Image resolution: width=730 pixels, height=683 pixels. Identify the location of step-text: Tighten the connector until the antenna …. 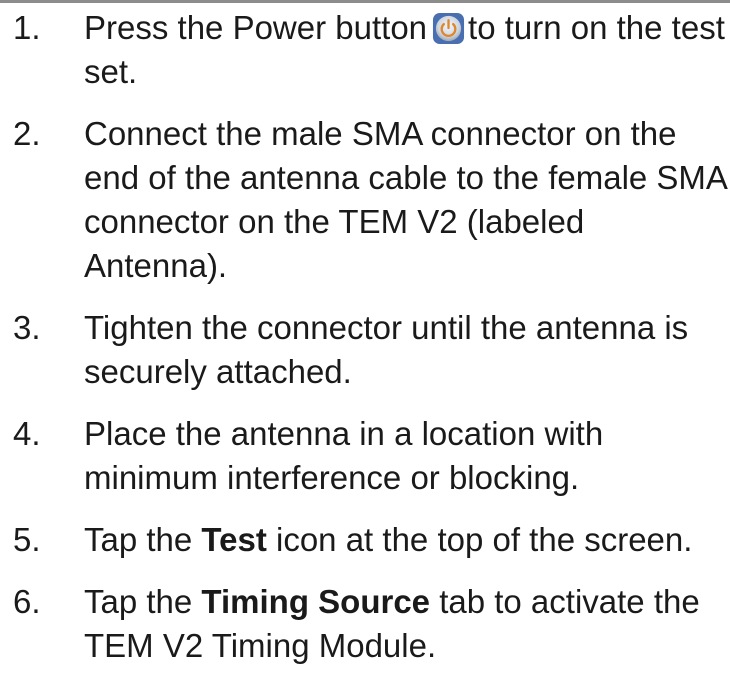
(386, 349).